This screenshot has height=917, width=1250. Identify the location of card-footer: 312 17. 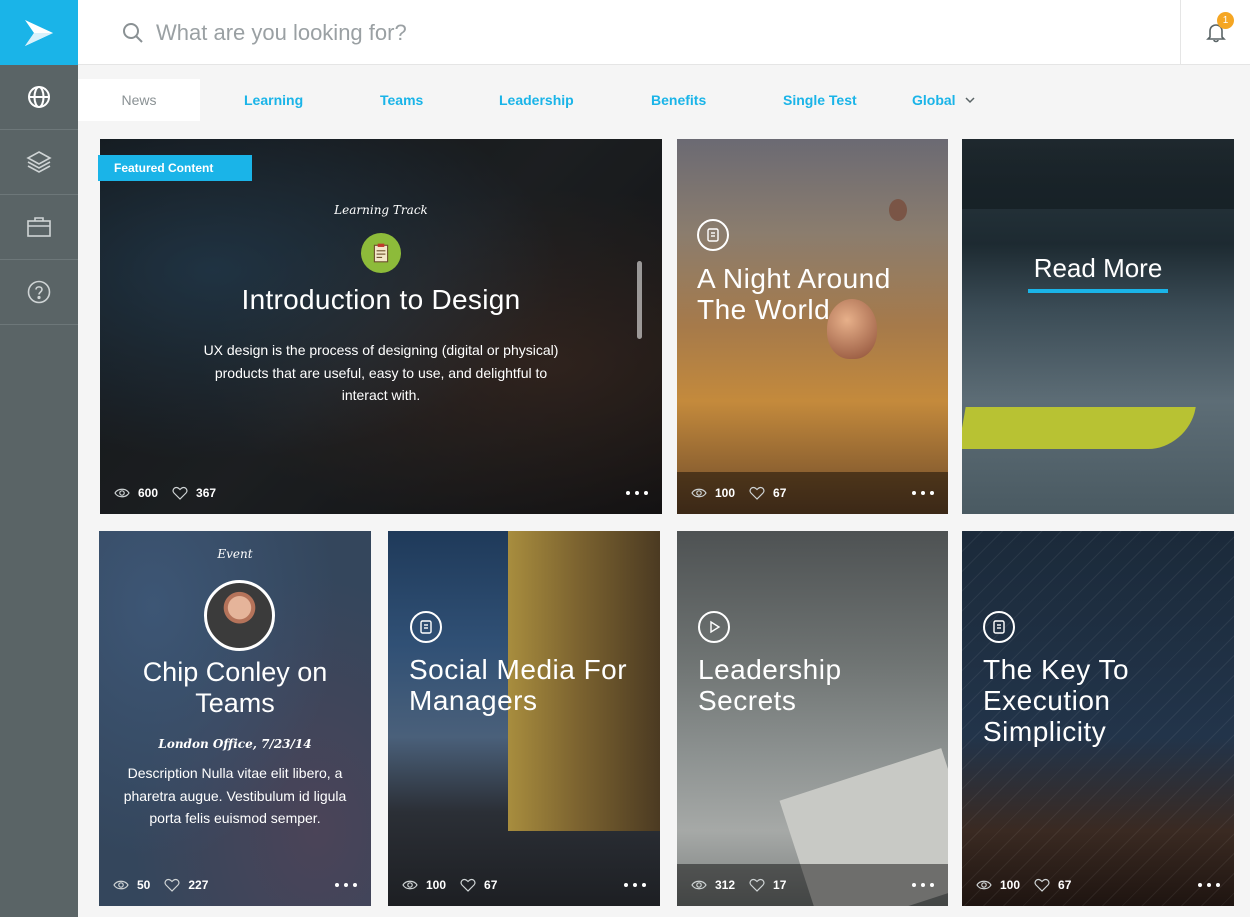
(812, 885).